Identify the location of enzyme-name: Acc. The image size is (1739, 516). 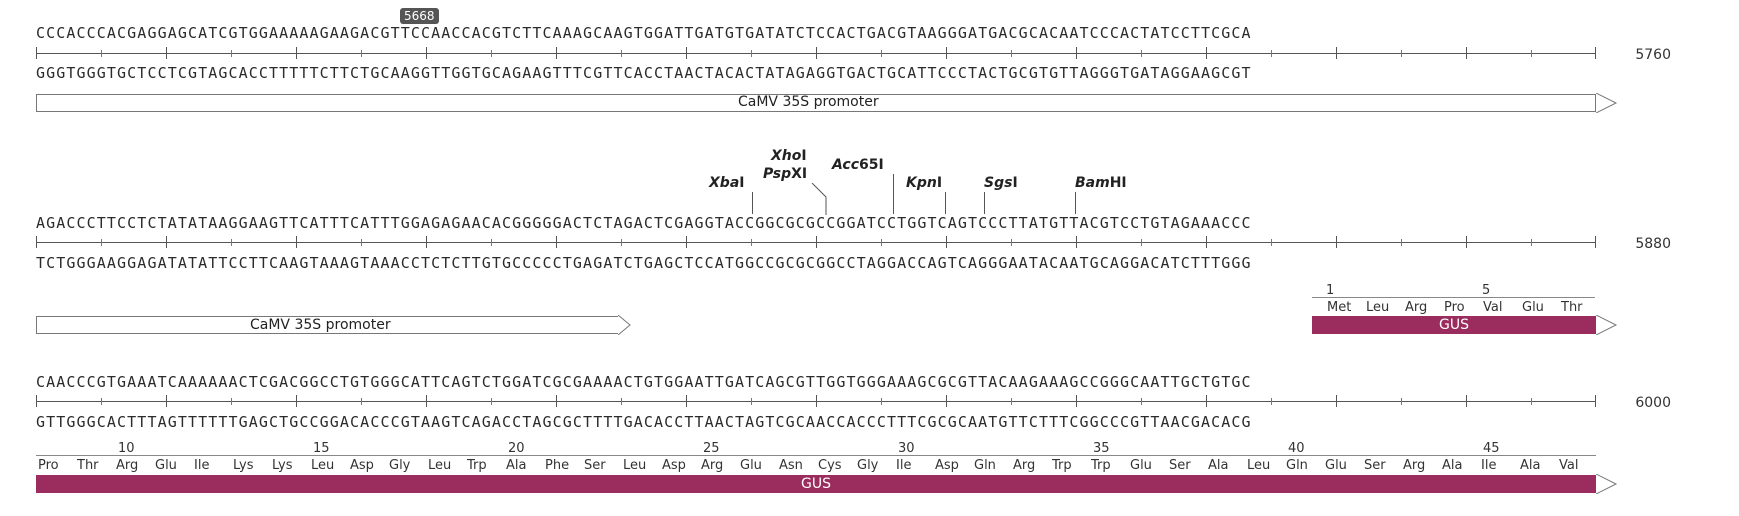
(846, 165).